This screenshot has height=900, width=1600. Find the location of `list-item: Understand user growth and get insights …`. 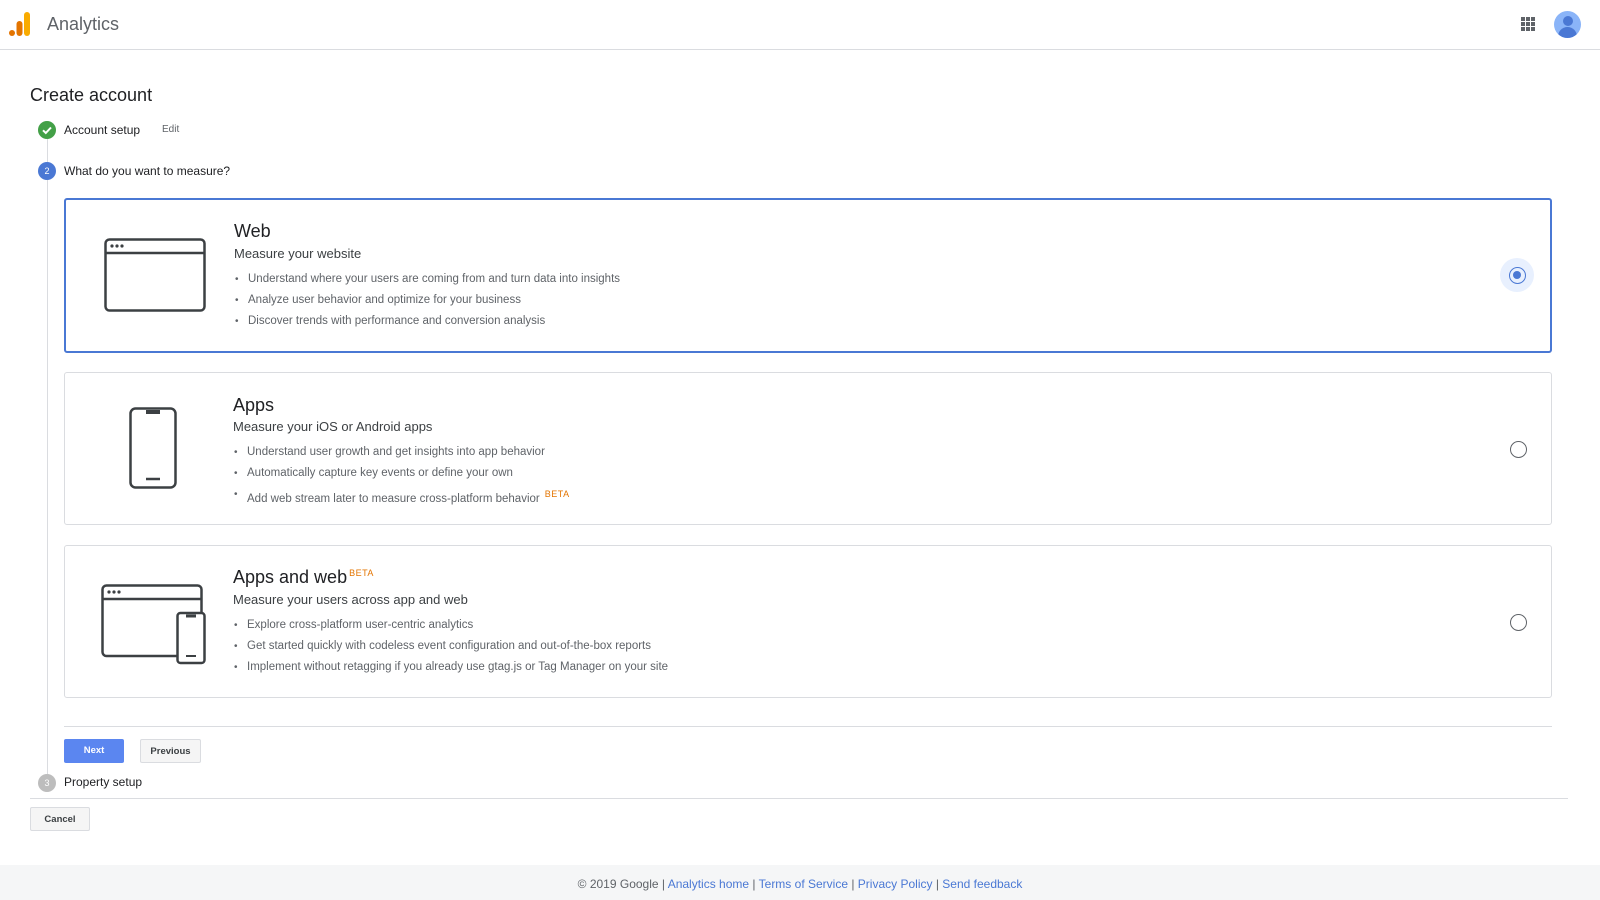

list-item: Understand user growth and get insights … is located at coordinates (401, 452).